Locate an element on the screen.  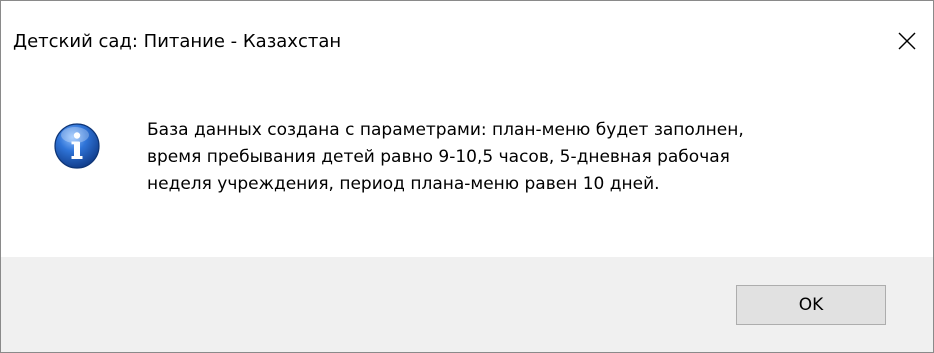
window-title: Детский сад: Питание - Казахстан is located at coordinates (177, 41).